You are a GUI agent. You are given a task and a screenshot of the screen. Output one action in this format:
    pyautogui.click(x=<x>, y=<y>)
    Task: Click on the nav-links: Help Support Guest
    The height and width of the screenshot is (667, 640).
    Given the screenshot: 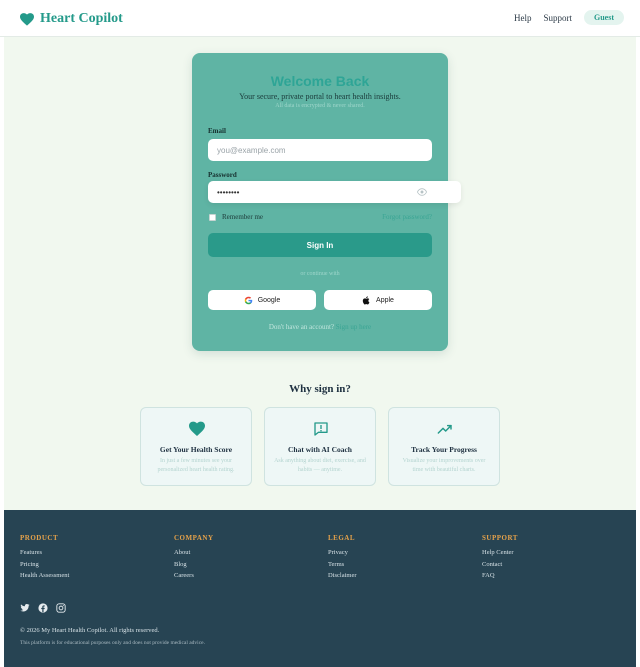 What is the action you would take?
    pyautogui.click(x=569, y=17)
    